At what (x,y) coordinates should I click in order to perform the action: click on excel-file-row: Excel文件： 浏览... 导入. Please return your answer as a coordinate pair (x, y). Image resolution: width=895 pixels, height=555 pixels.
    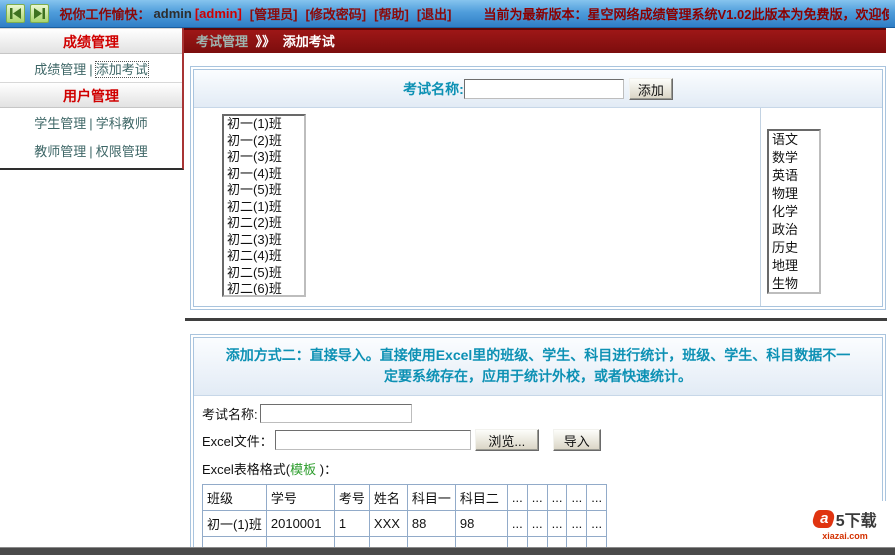
    Looking at the image, I should click on (542, 440).